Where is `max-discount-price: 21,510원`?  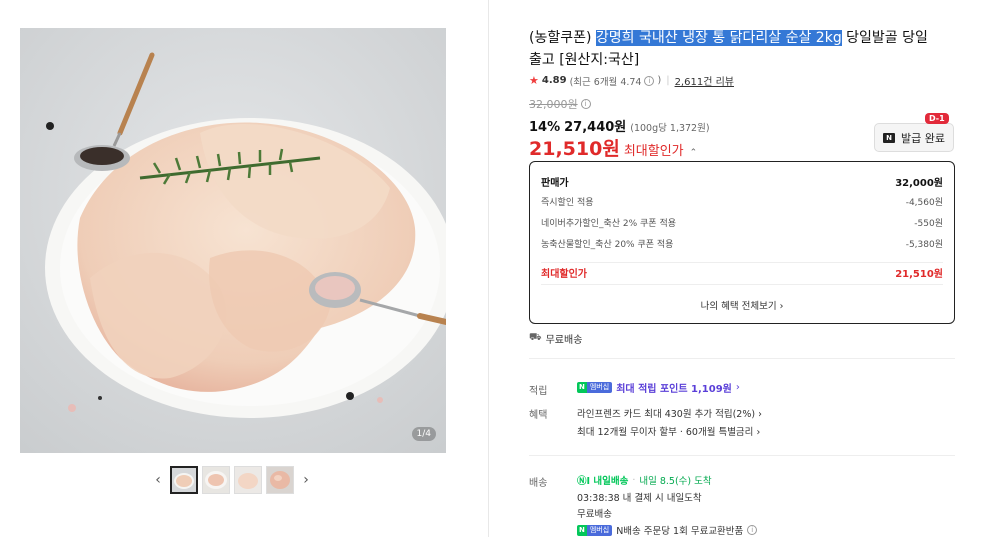
max-discount-price: 21,510원 is located at coordinates (574, 149).